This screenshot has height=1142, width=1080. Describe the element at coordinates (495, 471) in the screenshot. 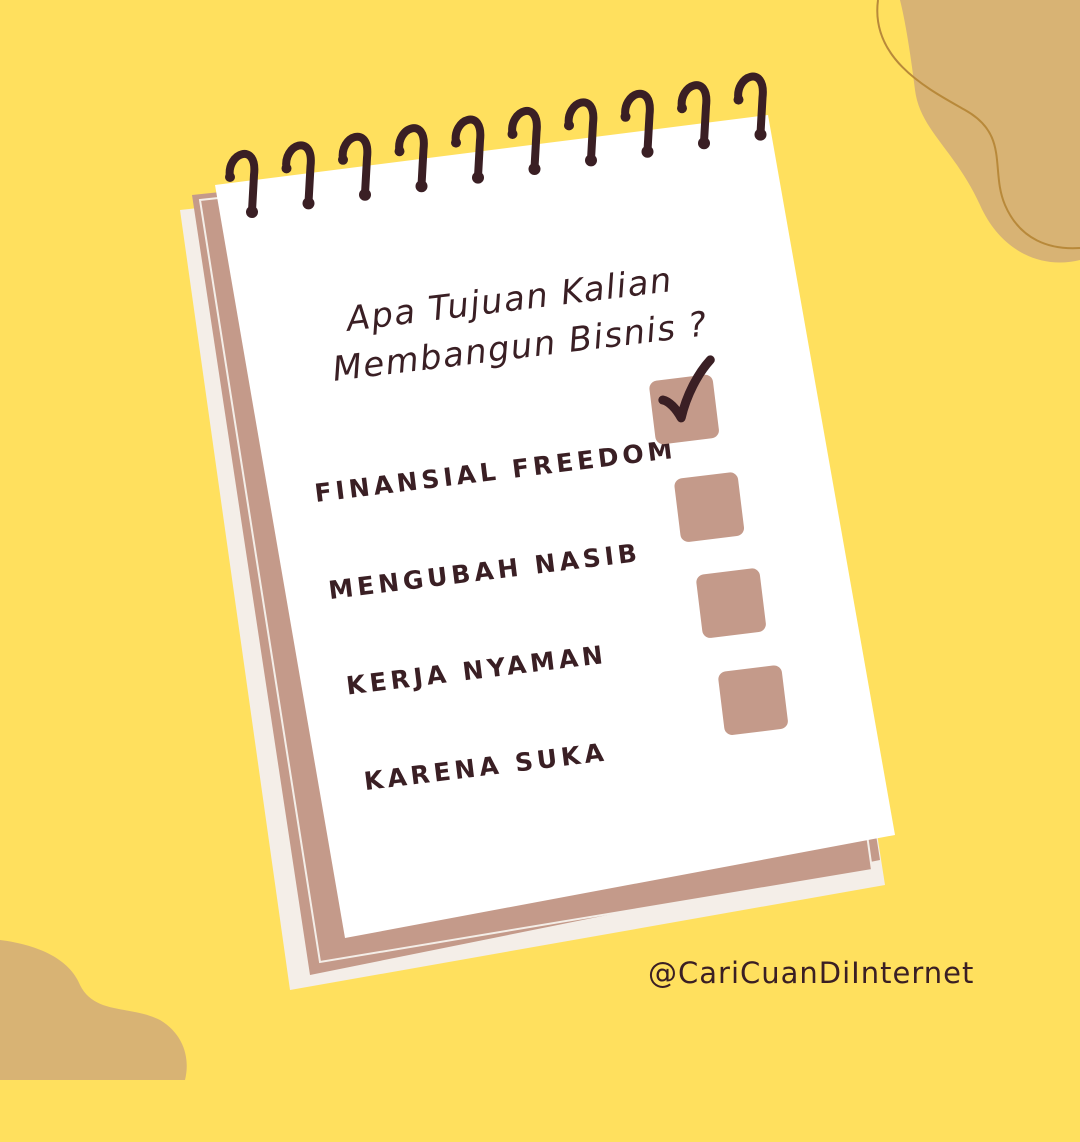

I see `option-label-financial-freedom: FINANSIAL FREEDOM` at that location.